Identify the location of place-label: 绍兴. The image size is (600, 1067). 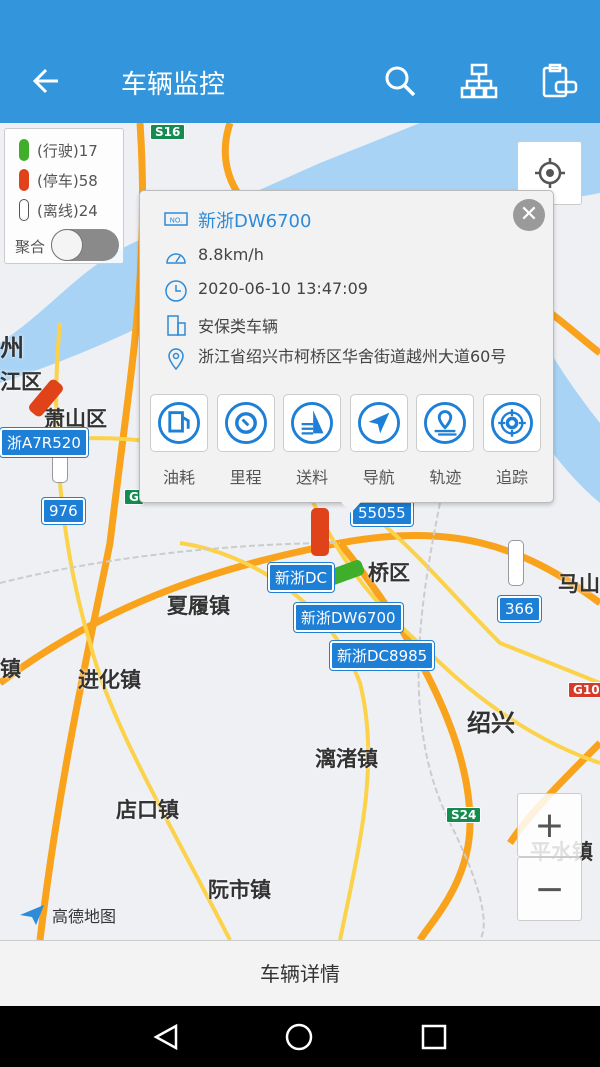
(491, 723).